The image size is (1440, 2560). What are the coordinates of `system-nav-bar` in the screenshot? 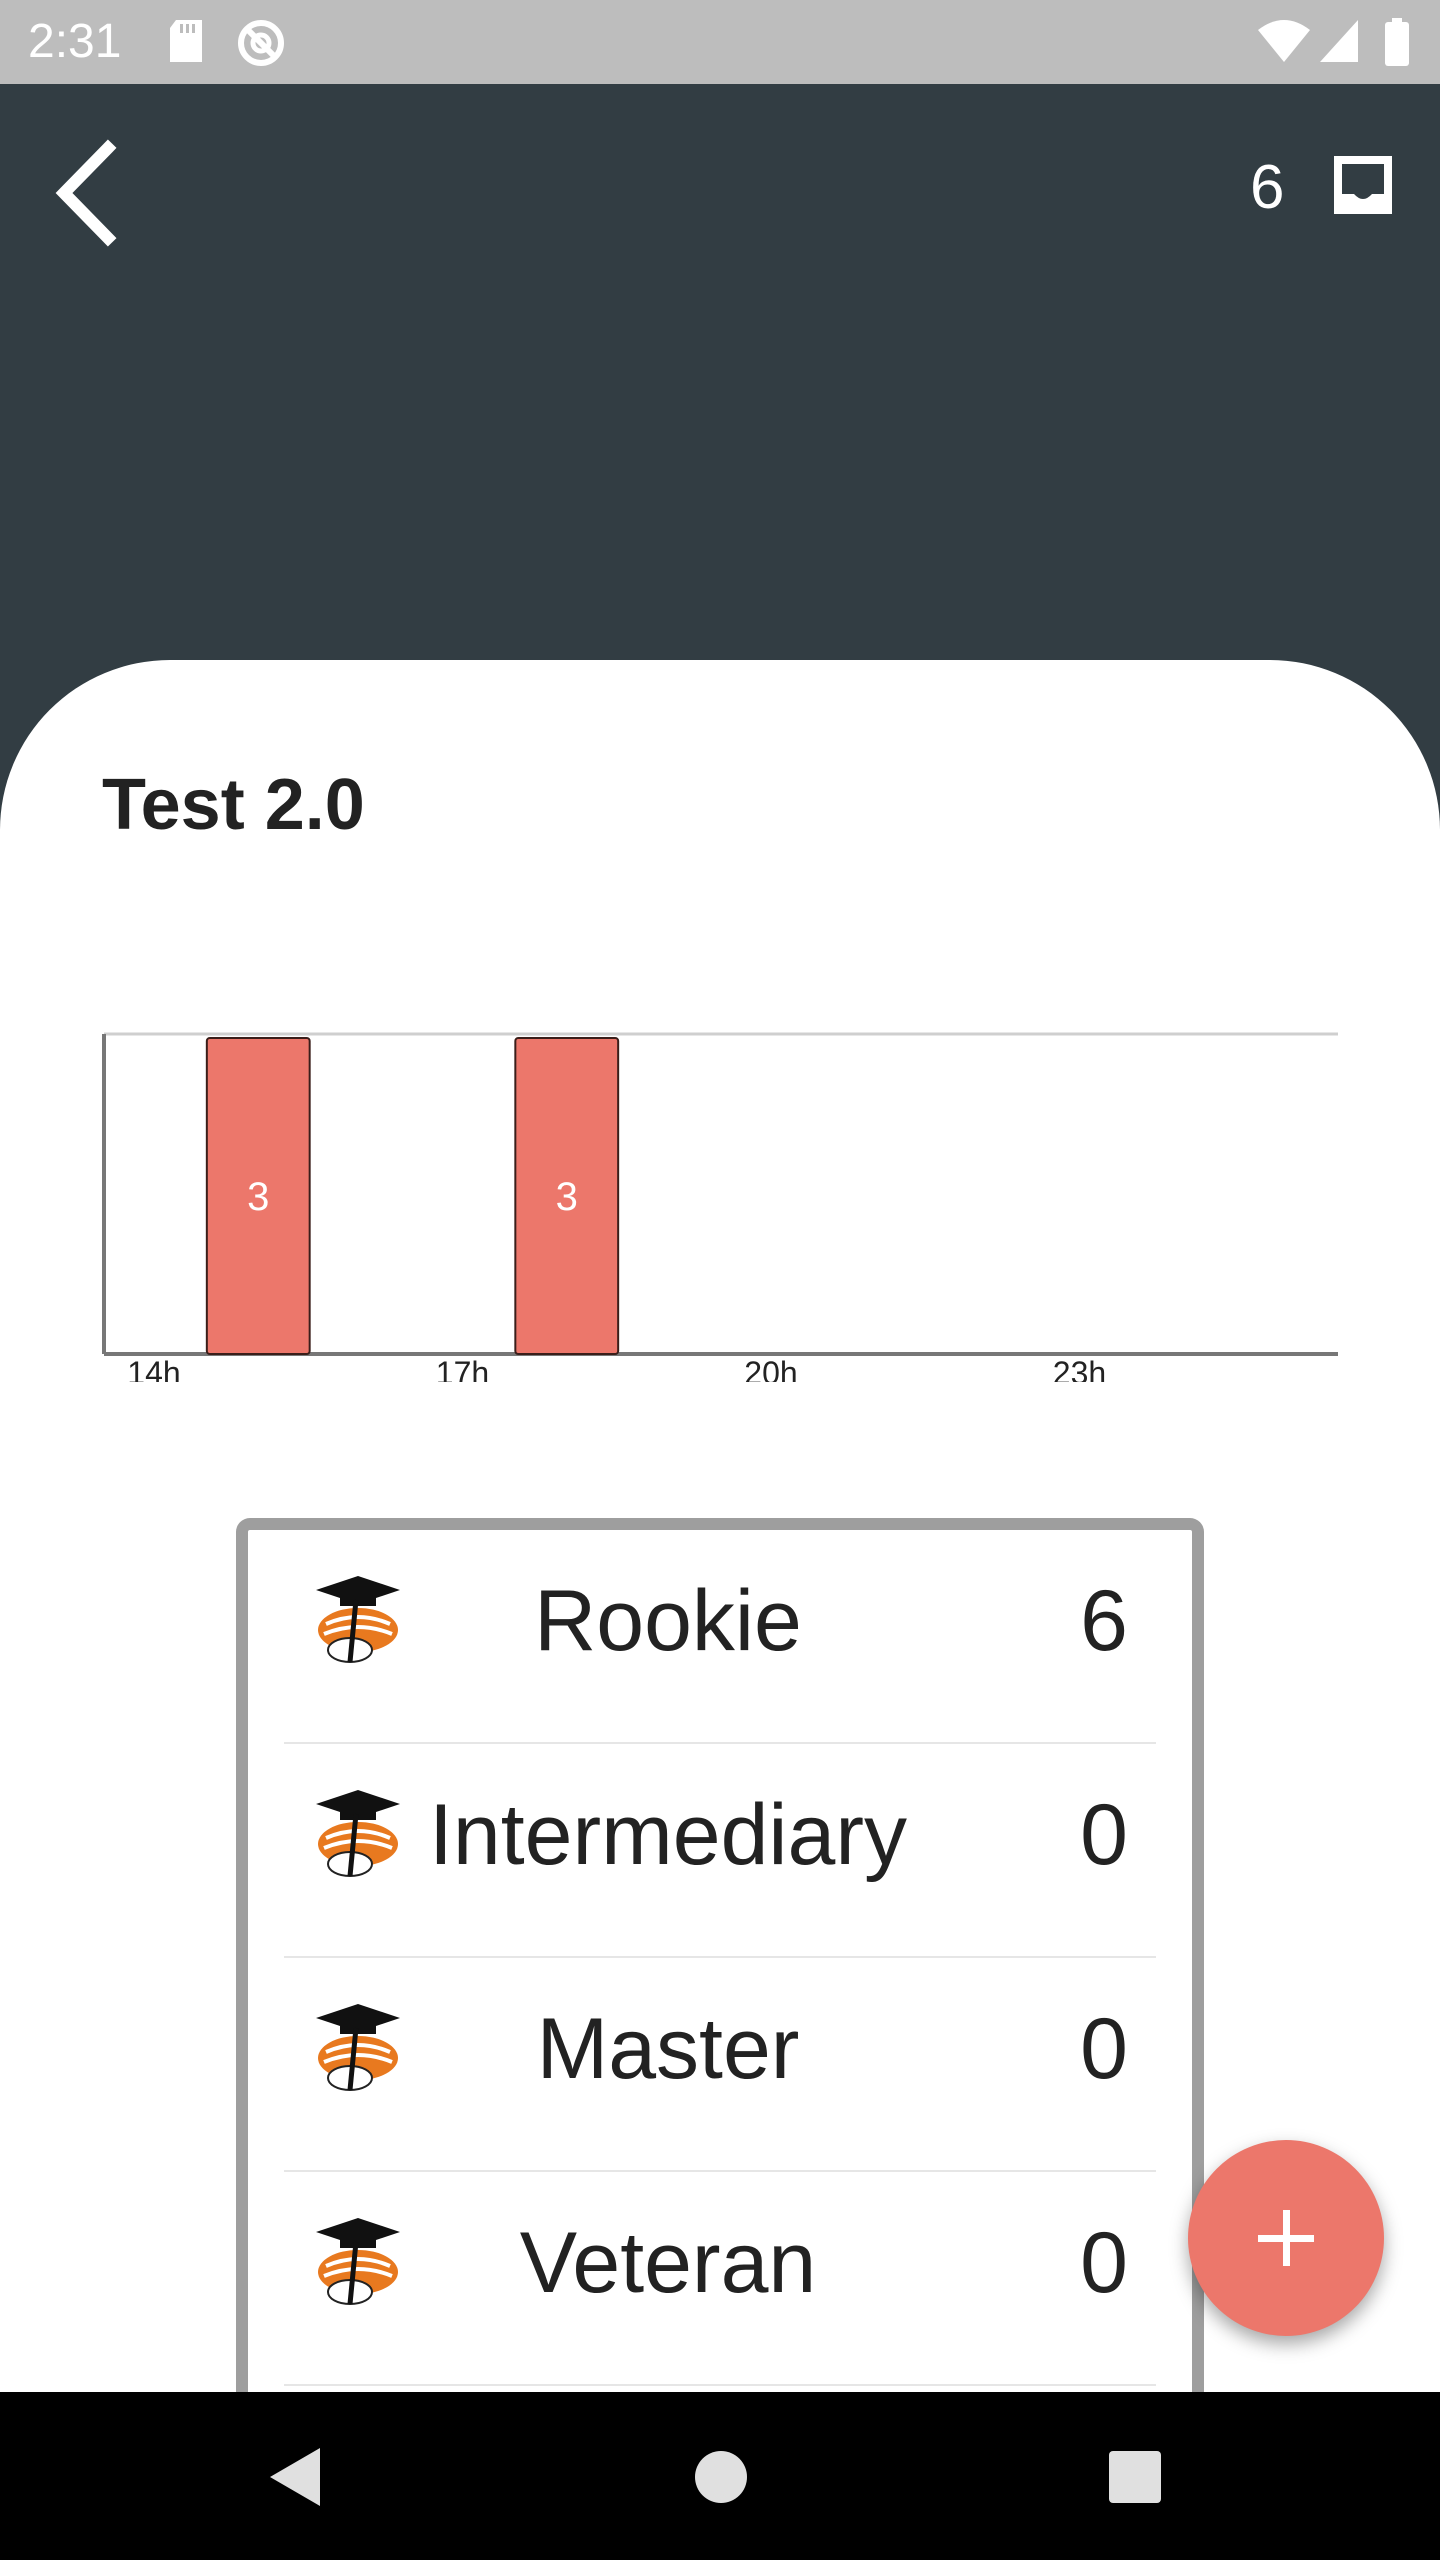 It's located at (720, 2476).